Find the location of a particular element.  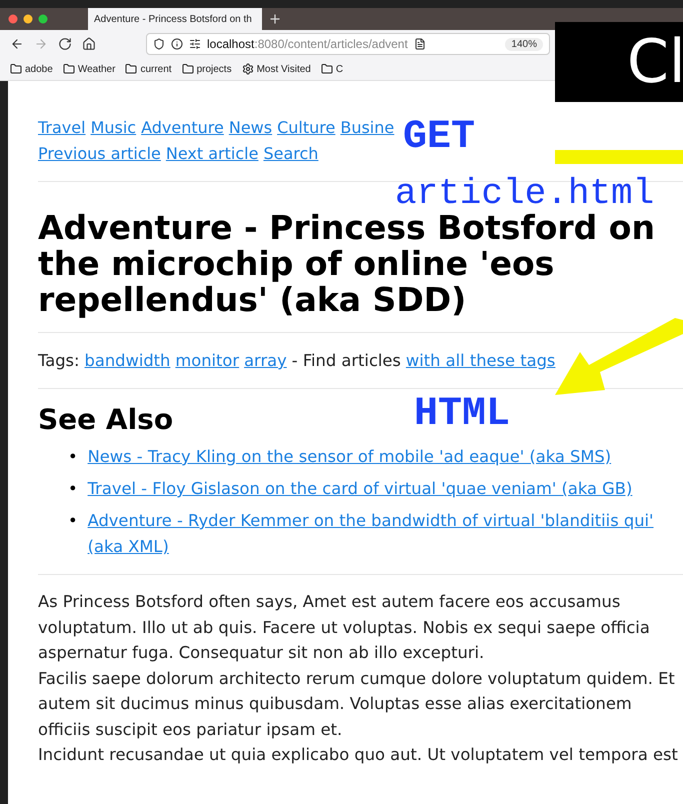

article-paragraph: Facilis saepe dolorum architecto rerum cumque dolore voluptatum quidem. Et autem sit ducimus minus quibusdam. Voluptas esse alias exercitationem officiis suscipit eos pariatur ipsam et. is located at coordinates (357, 704).